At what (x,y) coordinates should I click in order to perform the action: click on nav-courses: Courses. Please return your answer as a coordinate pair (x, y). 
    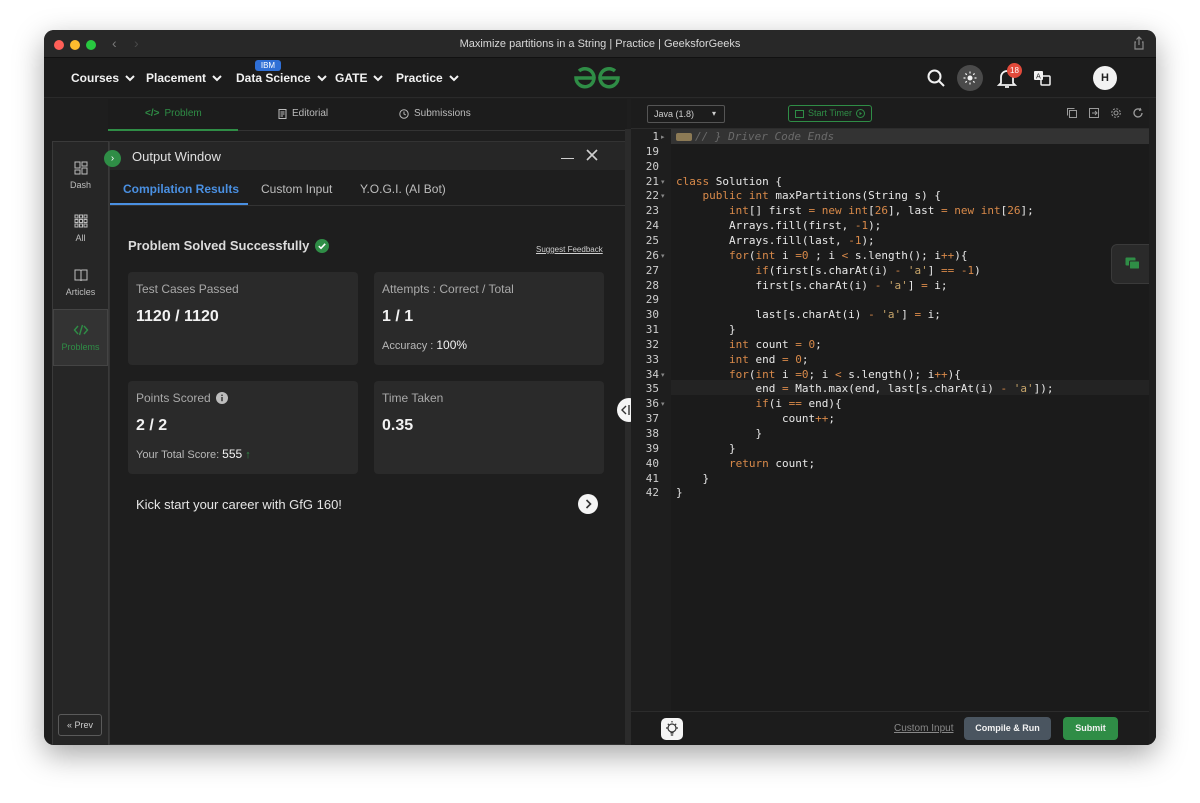
    Looking at the image, I should click on (103, 78).